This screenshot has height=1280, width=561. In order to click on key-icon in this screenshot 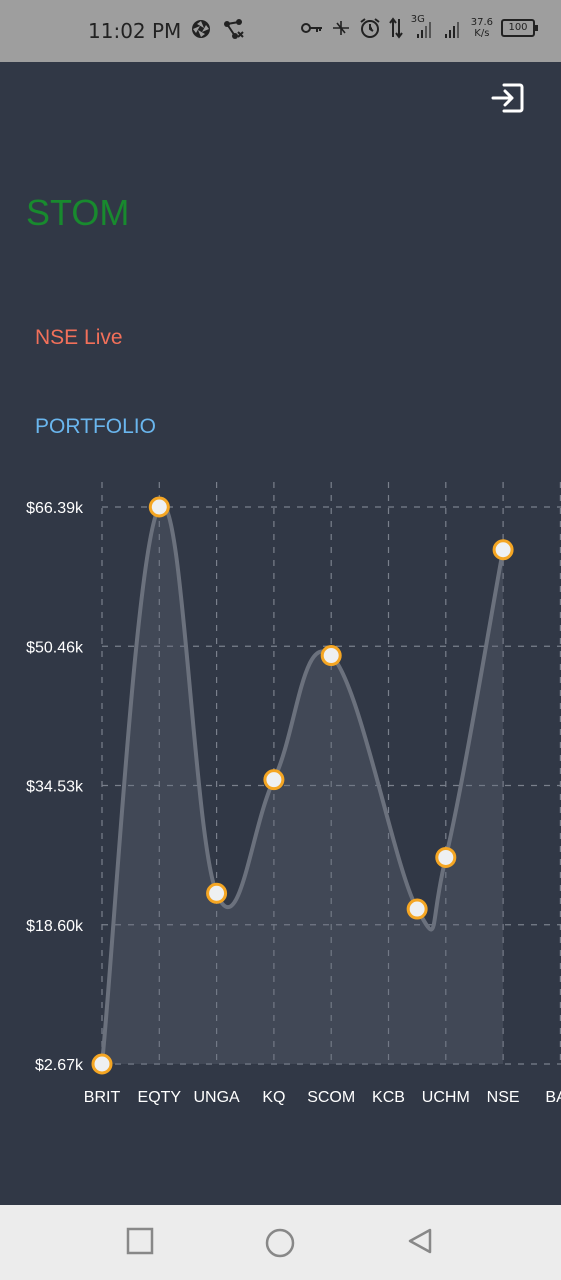, I will do `click(311, 28)`.